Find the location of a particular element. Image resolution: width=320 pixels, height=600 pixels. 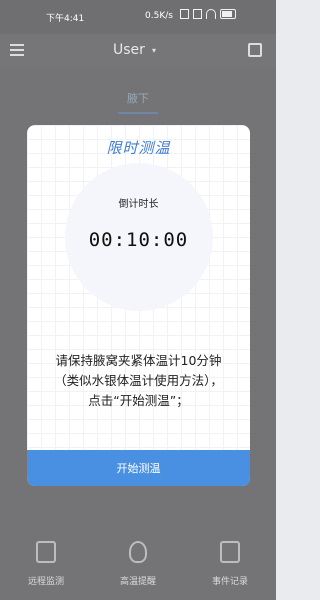

countdown-label: 倒计时长 is located at coordinates (138, 204).